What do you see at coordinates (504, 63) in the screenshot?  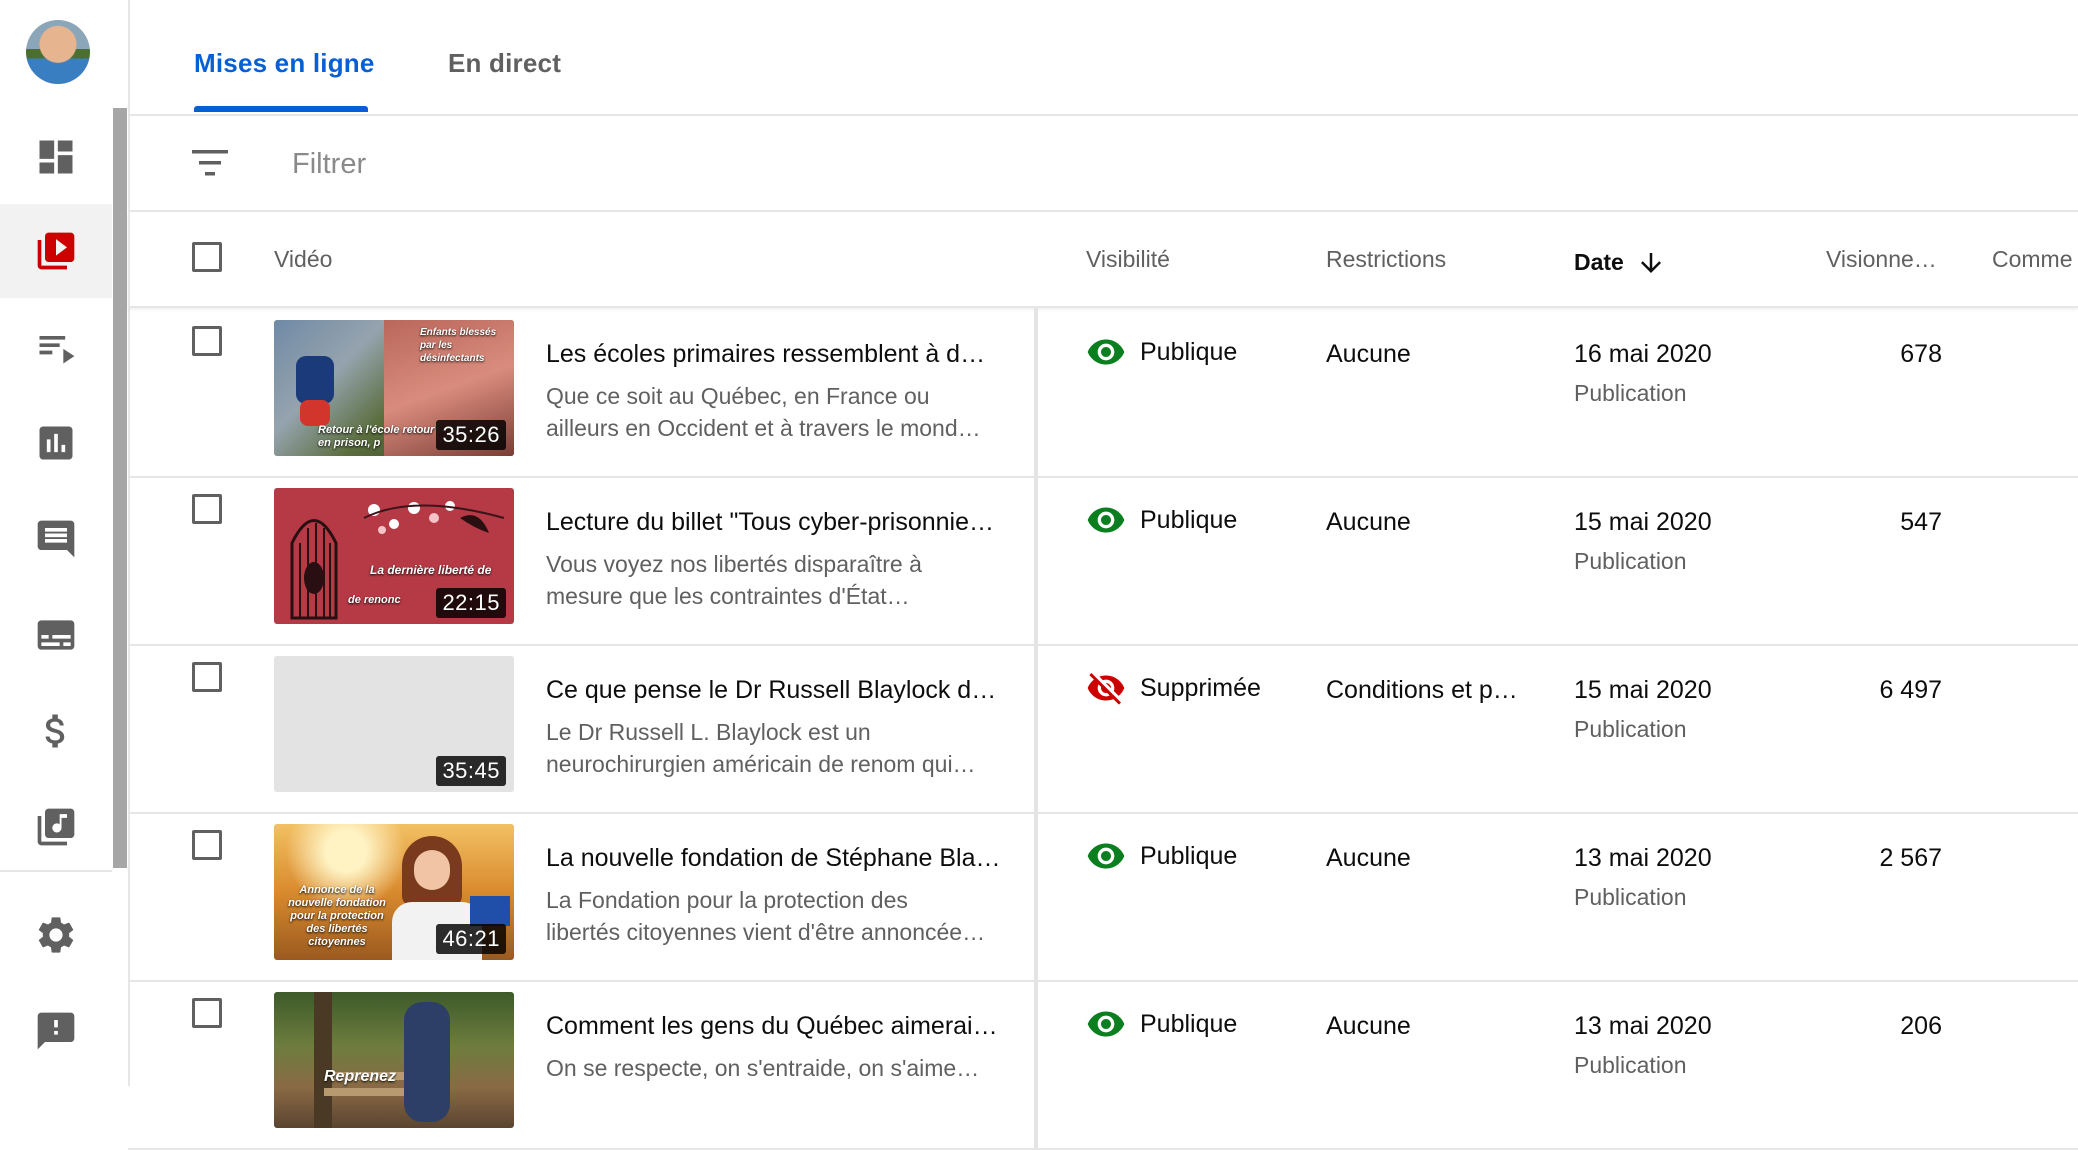 I see `tab-live: En direct` at bounding box center [504, 63].